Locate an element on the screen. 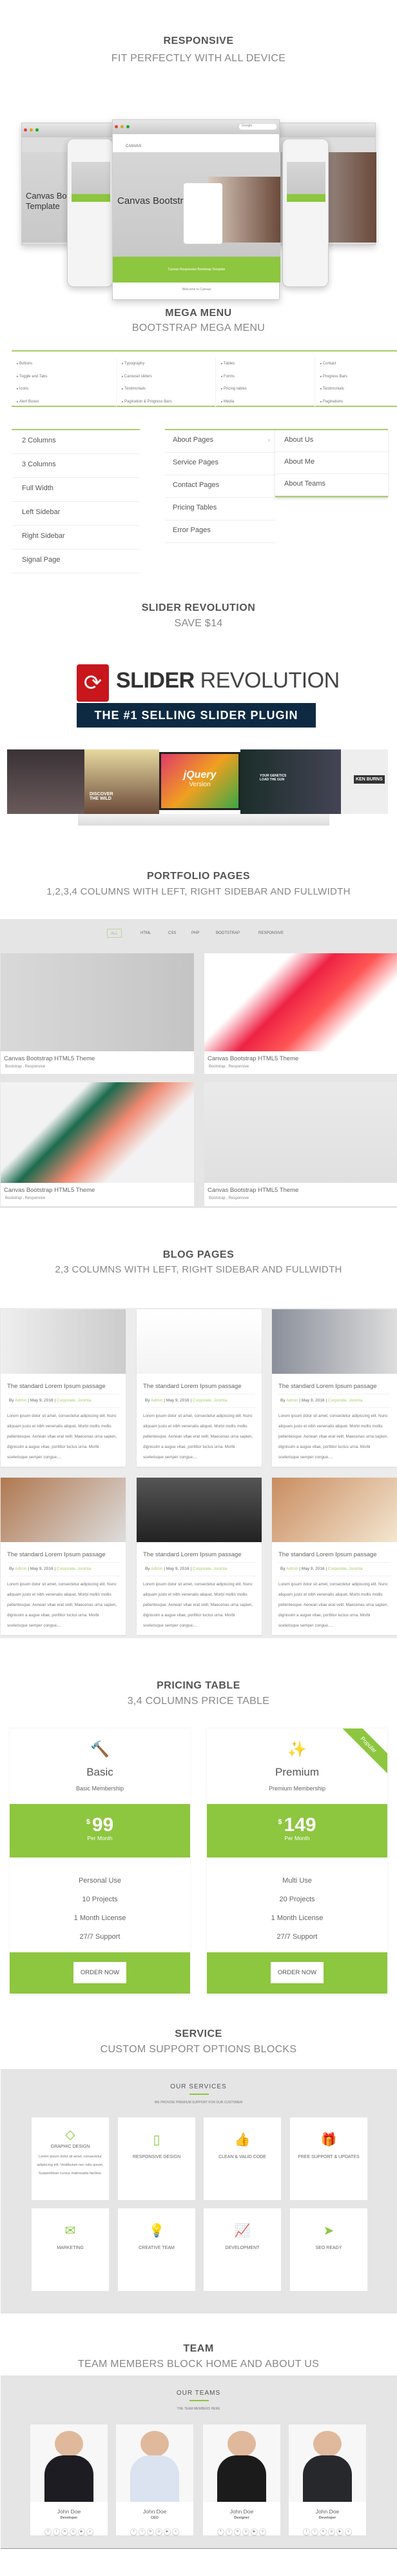 The height and width of the screenshot is (2576, 397). filter-css: CSS is located at coordinates (172, 934).